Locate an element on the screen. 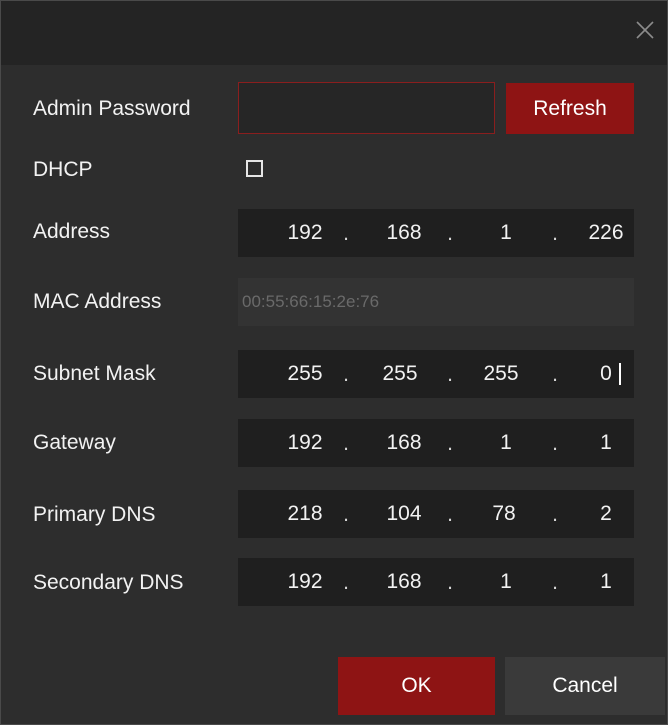  text-caret is located at coordinates (620, 374).